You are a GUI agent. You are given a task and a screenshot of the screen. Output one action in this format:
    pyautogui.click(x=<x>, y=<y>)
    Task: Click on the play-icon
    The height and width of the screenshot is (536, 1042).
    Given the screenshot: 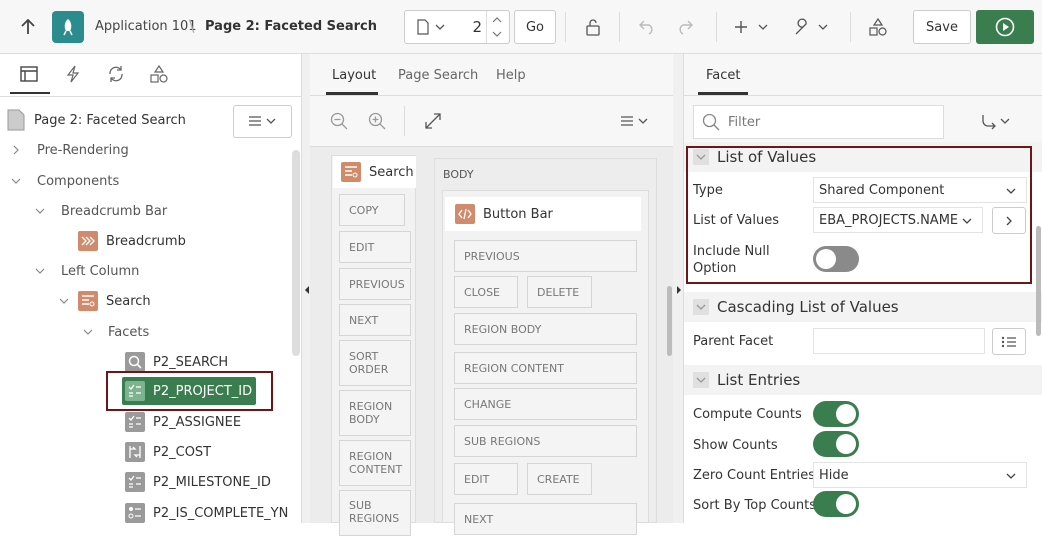 What is the action you would take?
    pyautogui.click(x=1005, y=27)
    